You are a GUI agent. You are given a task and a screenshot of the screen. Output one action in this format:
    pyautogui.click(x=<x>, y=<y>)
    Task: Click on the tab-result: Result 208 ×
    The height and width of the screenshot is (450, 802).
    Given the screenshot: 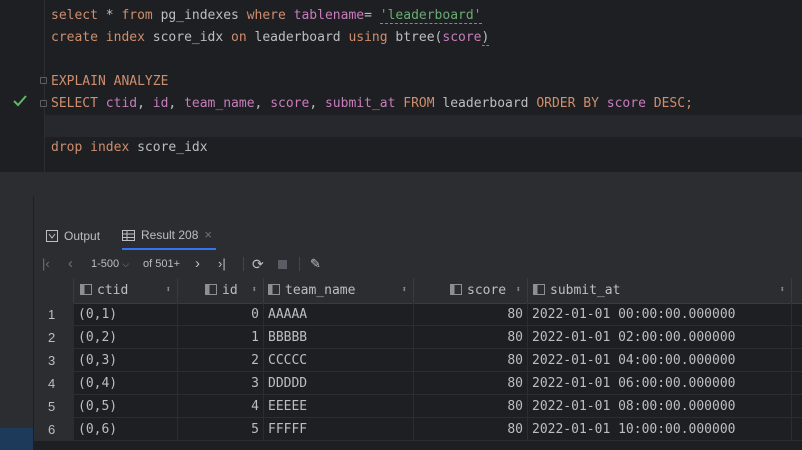 What is the action you would take?
    pyautogui.click(x=169, y=236)
    